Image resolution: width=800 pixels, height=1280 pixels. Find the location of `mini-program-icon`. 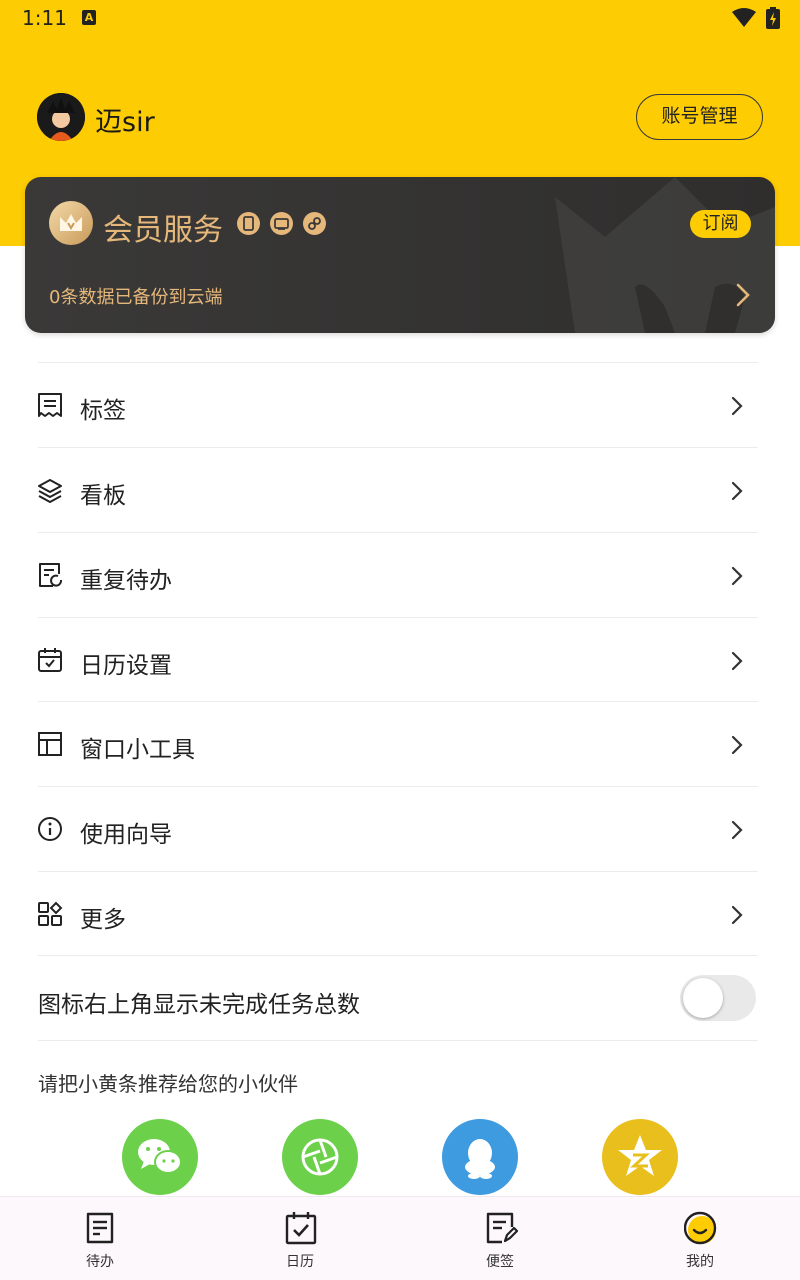

mini-program-icon is located at coordinates (314, 223).